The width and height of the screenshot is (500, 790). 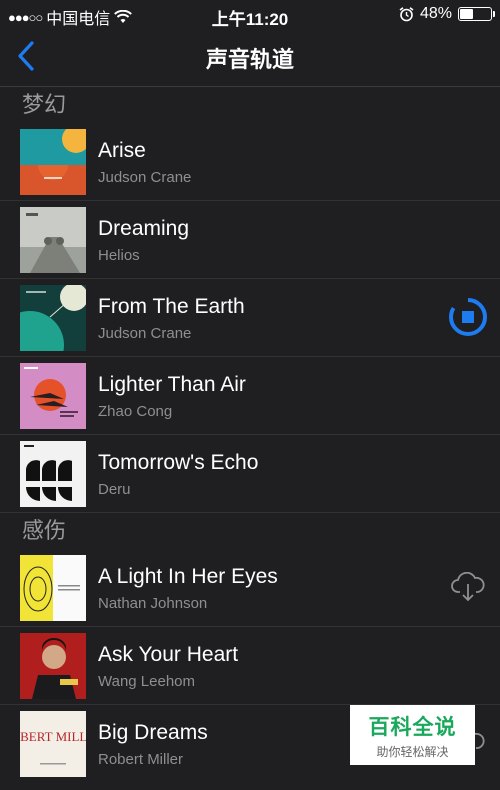 I want to click on watermark-logo: 百科全说 助你轻松解决, so click(x=412, y=735).